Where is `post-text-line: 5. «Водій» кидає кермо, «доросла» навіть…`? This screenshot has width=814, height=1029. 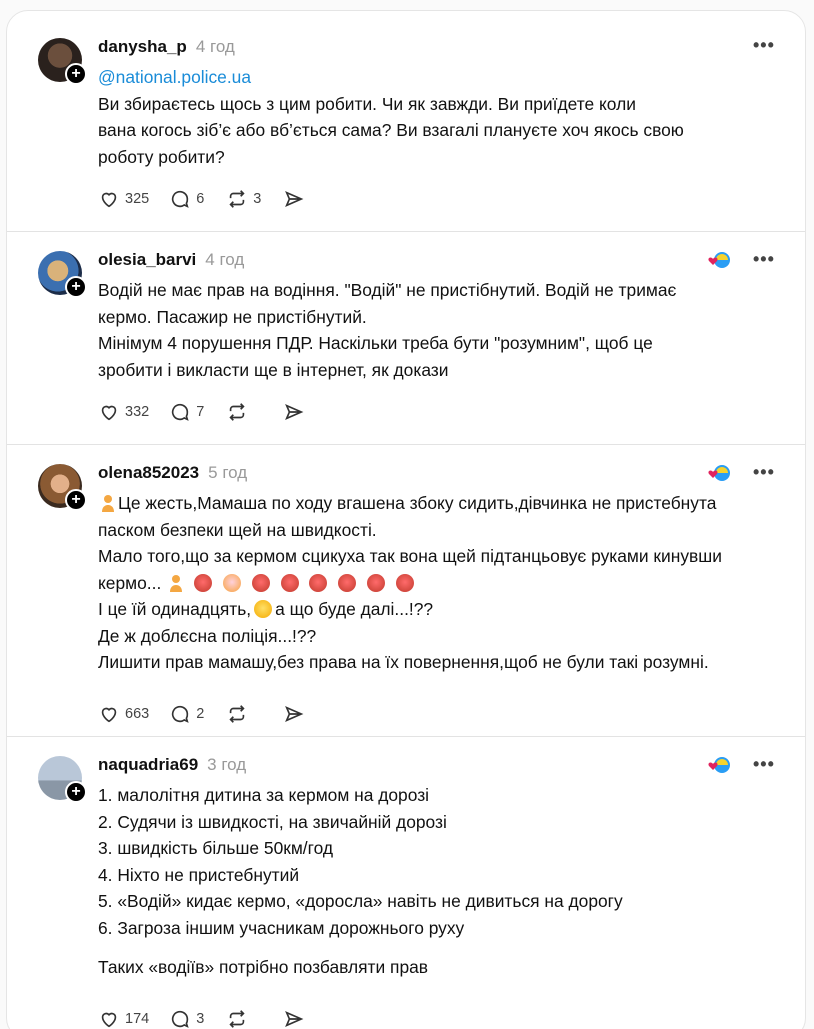 post-text-line: 5. «Водій» кидає кермо, «доросла» навіть… is located at coordinates (360, 901).